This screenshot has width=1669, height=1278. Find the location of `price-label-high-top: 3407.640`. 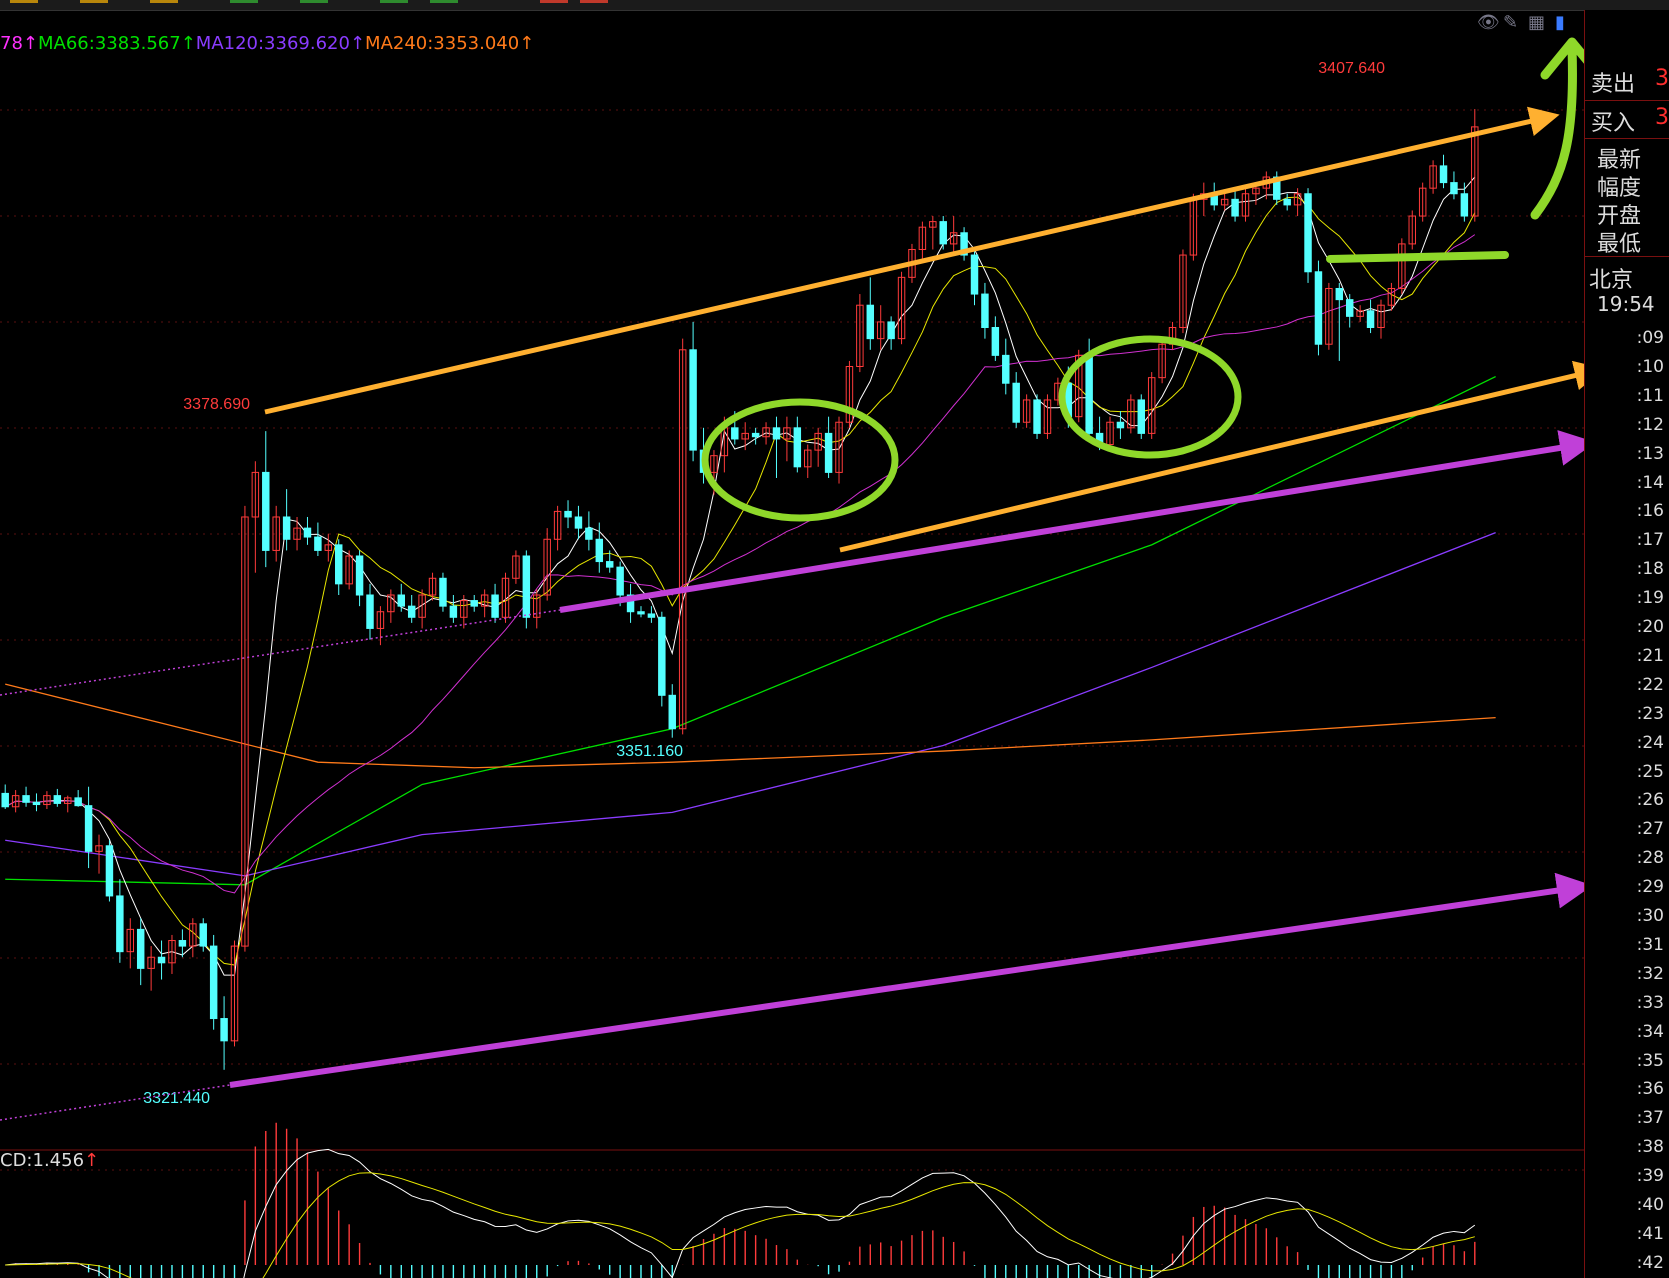

price-label-high-top: 3407.640 is located at coordinates (1351, 68).